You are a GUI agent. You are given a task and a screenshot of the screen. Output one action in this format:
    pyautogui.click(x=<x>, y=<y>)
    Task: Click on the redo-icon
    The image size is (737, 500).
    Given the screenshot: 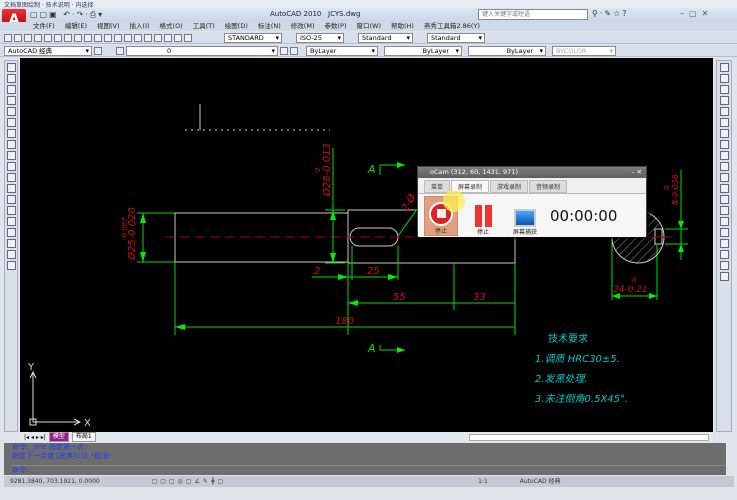 What is the action you would take?
    pyautogui.click(x=108, y=37)
    